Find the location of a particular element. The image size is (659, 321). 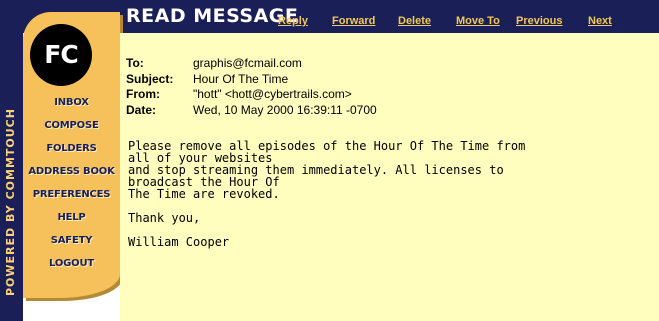

to-row: To: graphis@fcmail.com is located at coordinates (251, 64).